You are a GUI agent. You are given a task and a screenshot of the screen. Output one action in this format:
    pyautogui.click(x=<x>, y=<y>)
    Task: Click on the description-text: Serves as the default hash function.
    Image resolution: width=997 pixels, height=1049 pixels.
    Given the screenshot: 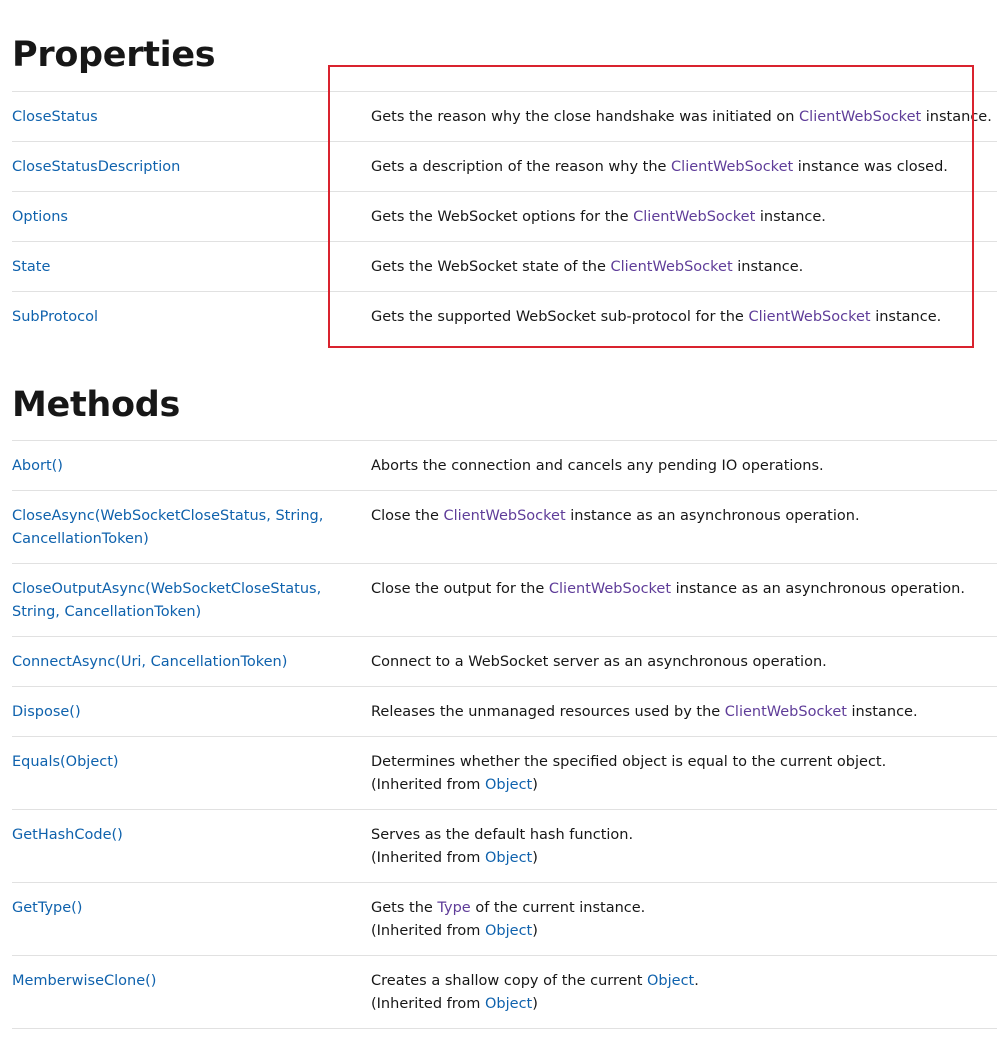 What is the action you would take?
    pyautogui.click(x=502, y=835)
    